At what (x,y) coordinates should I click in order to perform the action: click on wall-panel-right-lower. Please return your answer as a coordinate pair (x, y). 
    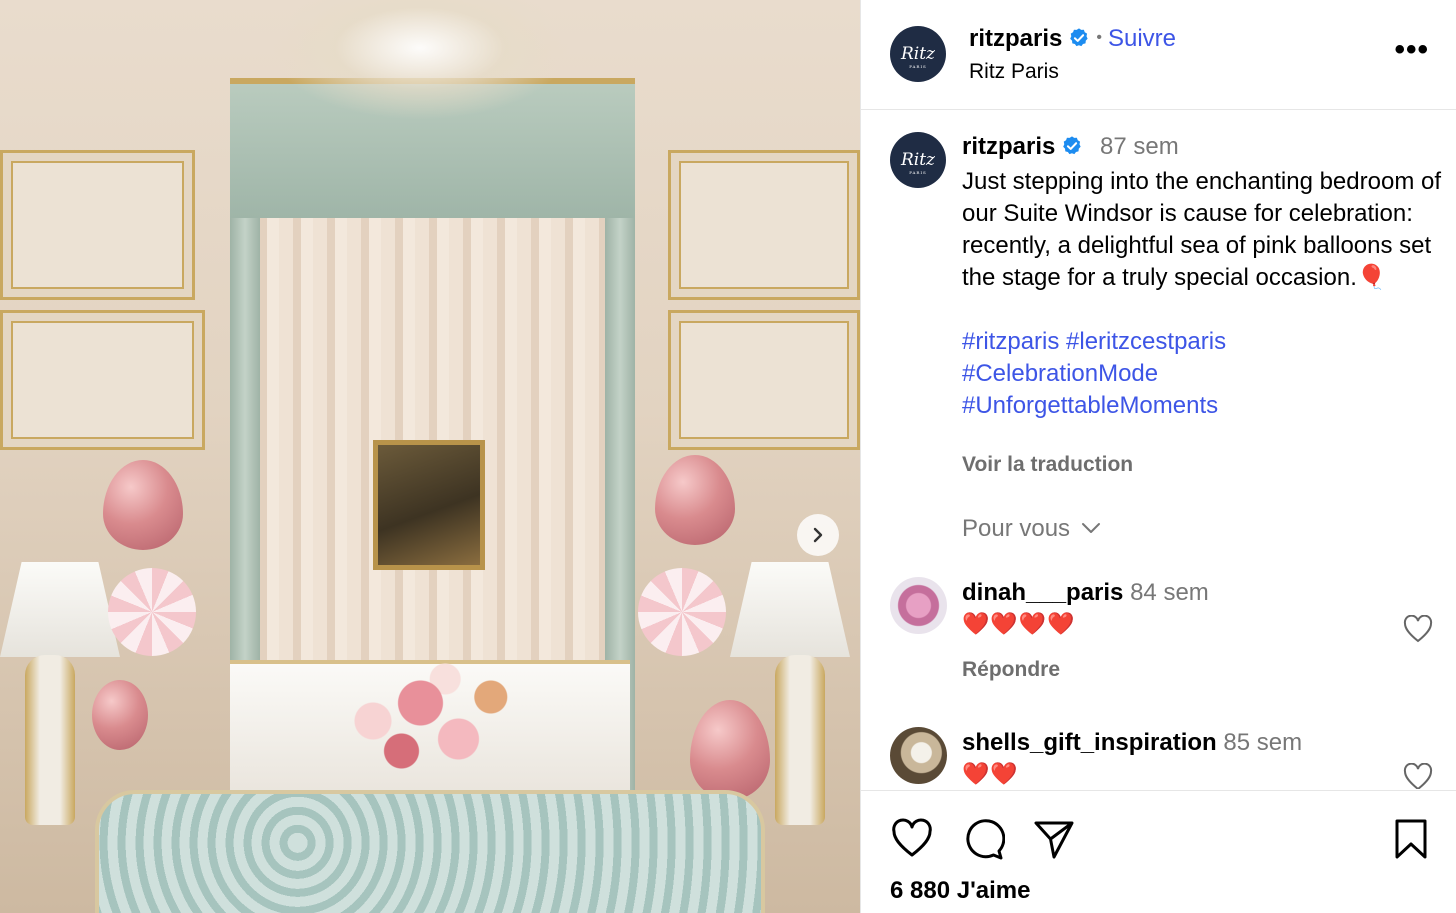
    Looking at the image, I should click on (764, 380).